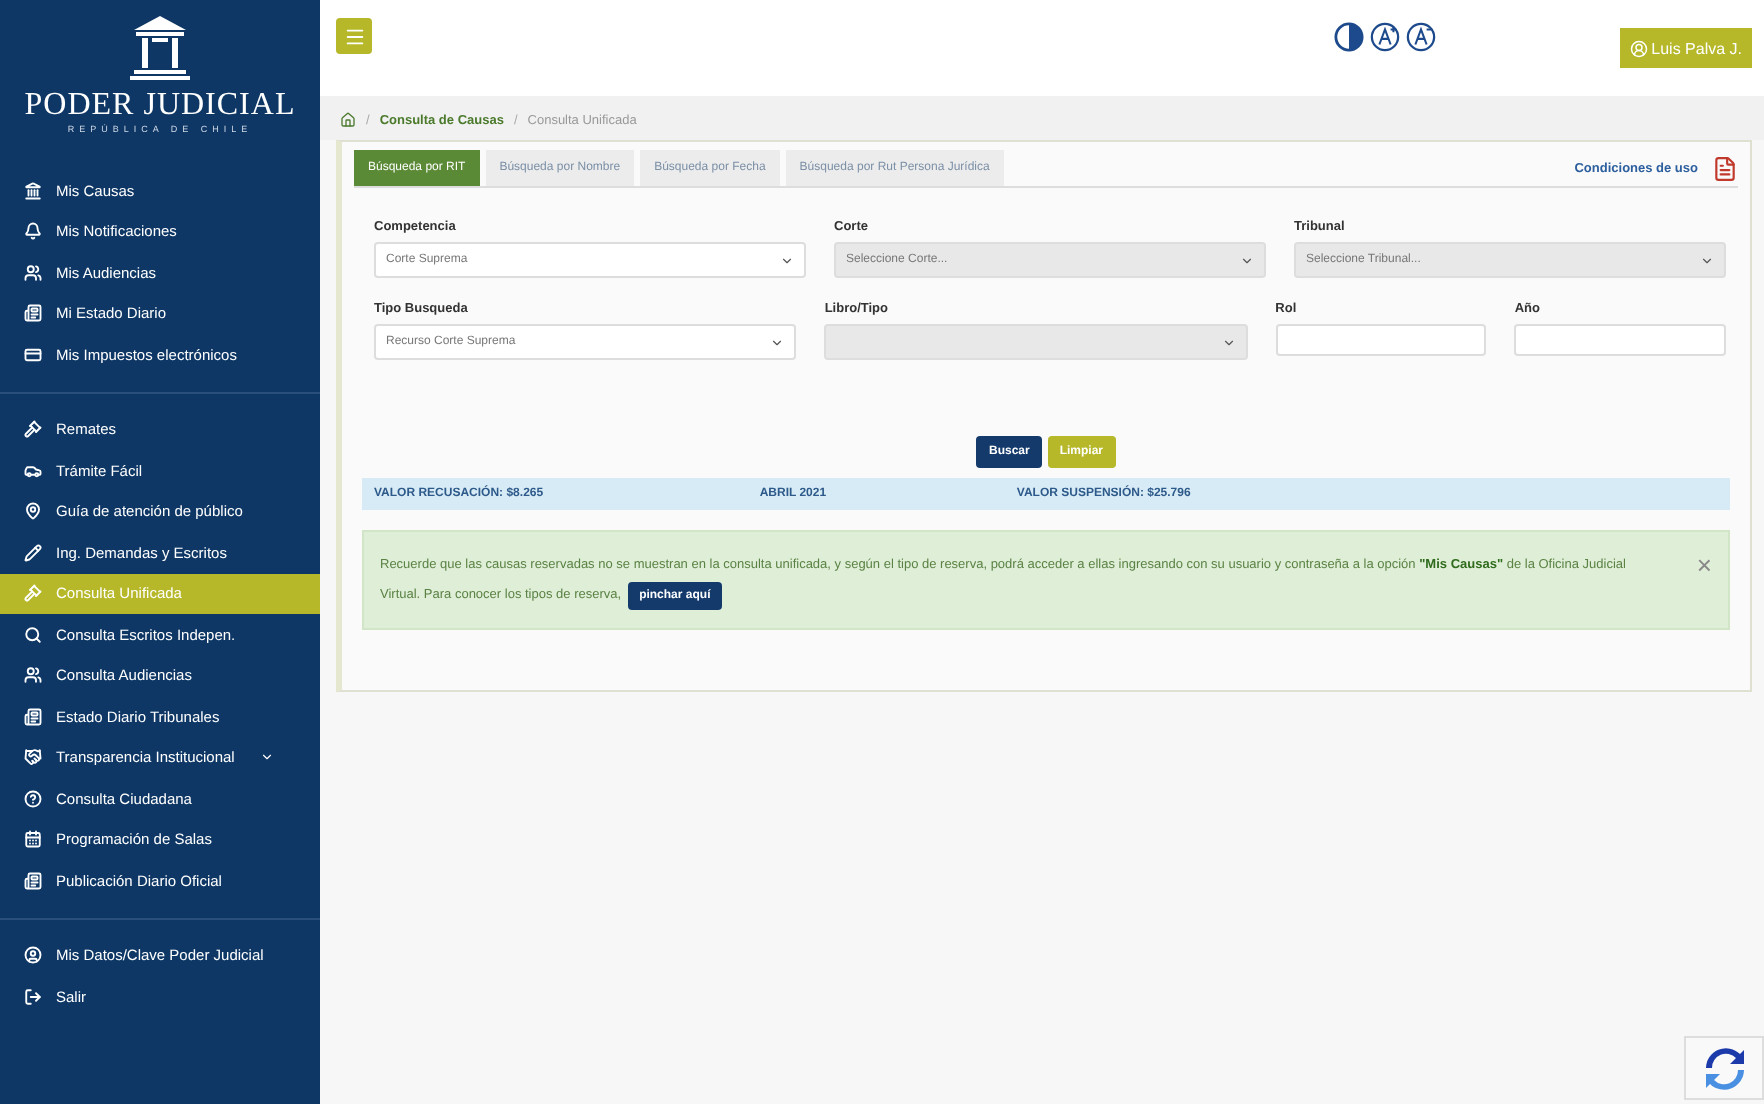  What do you see at coordinates (33, 757) in the screenshot?
I see `handshake-icon` at bounding box center [33, 757].